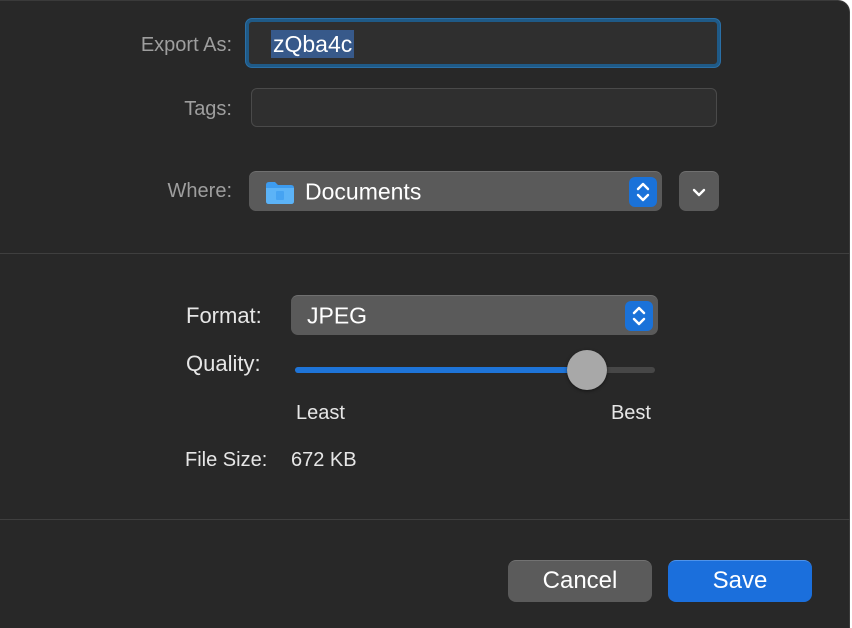 Image resolution: width=852 pixels, height=628 pixels. Describe the element at coordinates (224, 315) in the screenshot. I see `format-label: Format:` at that location.